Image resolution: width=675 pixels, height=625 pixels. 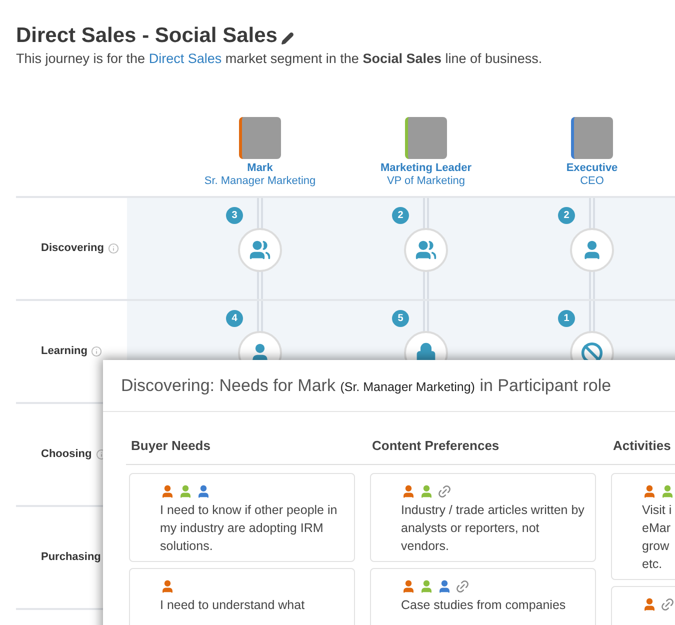 I want to click on count-badge: 3, so click(x=234, y=215).